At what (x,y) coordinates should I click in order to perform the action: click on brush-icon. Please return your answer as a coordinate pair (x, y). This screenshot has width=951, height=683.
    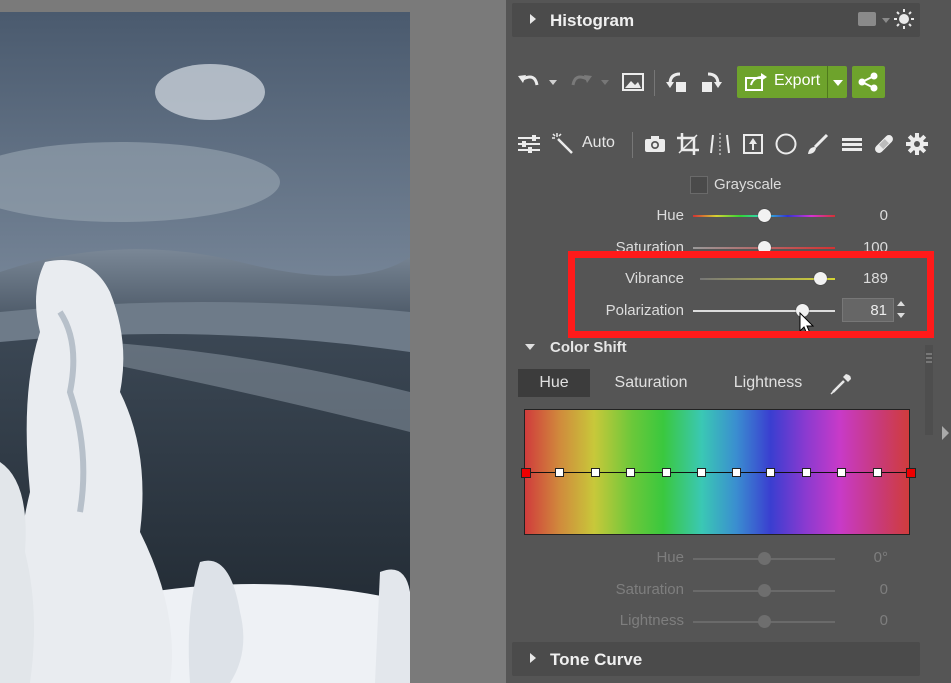
    Looking at the image, I should click on (818, 144).